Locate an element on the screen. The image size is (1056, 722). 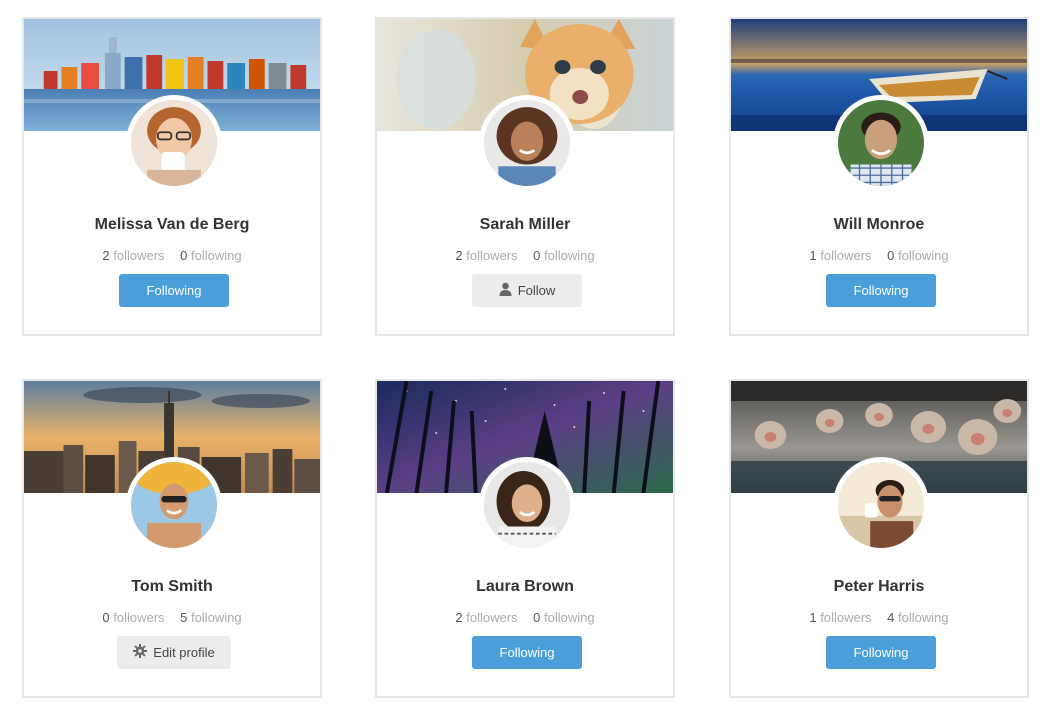
profile-name: Laura Brown is located at coordinates (525, 586).